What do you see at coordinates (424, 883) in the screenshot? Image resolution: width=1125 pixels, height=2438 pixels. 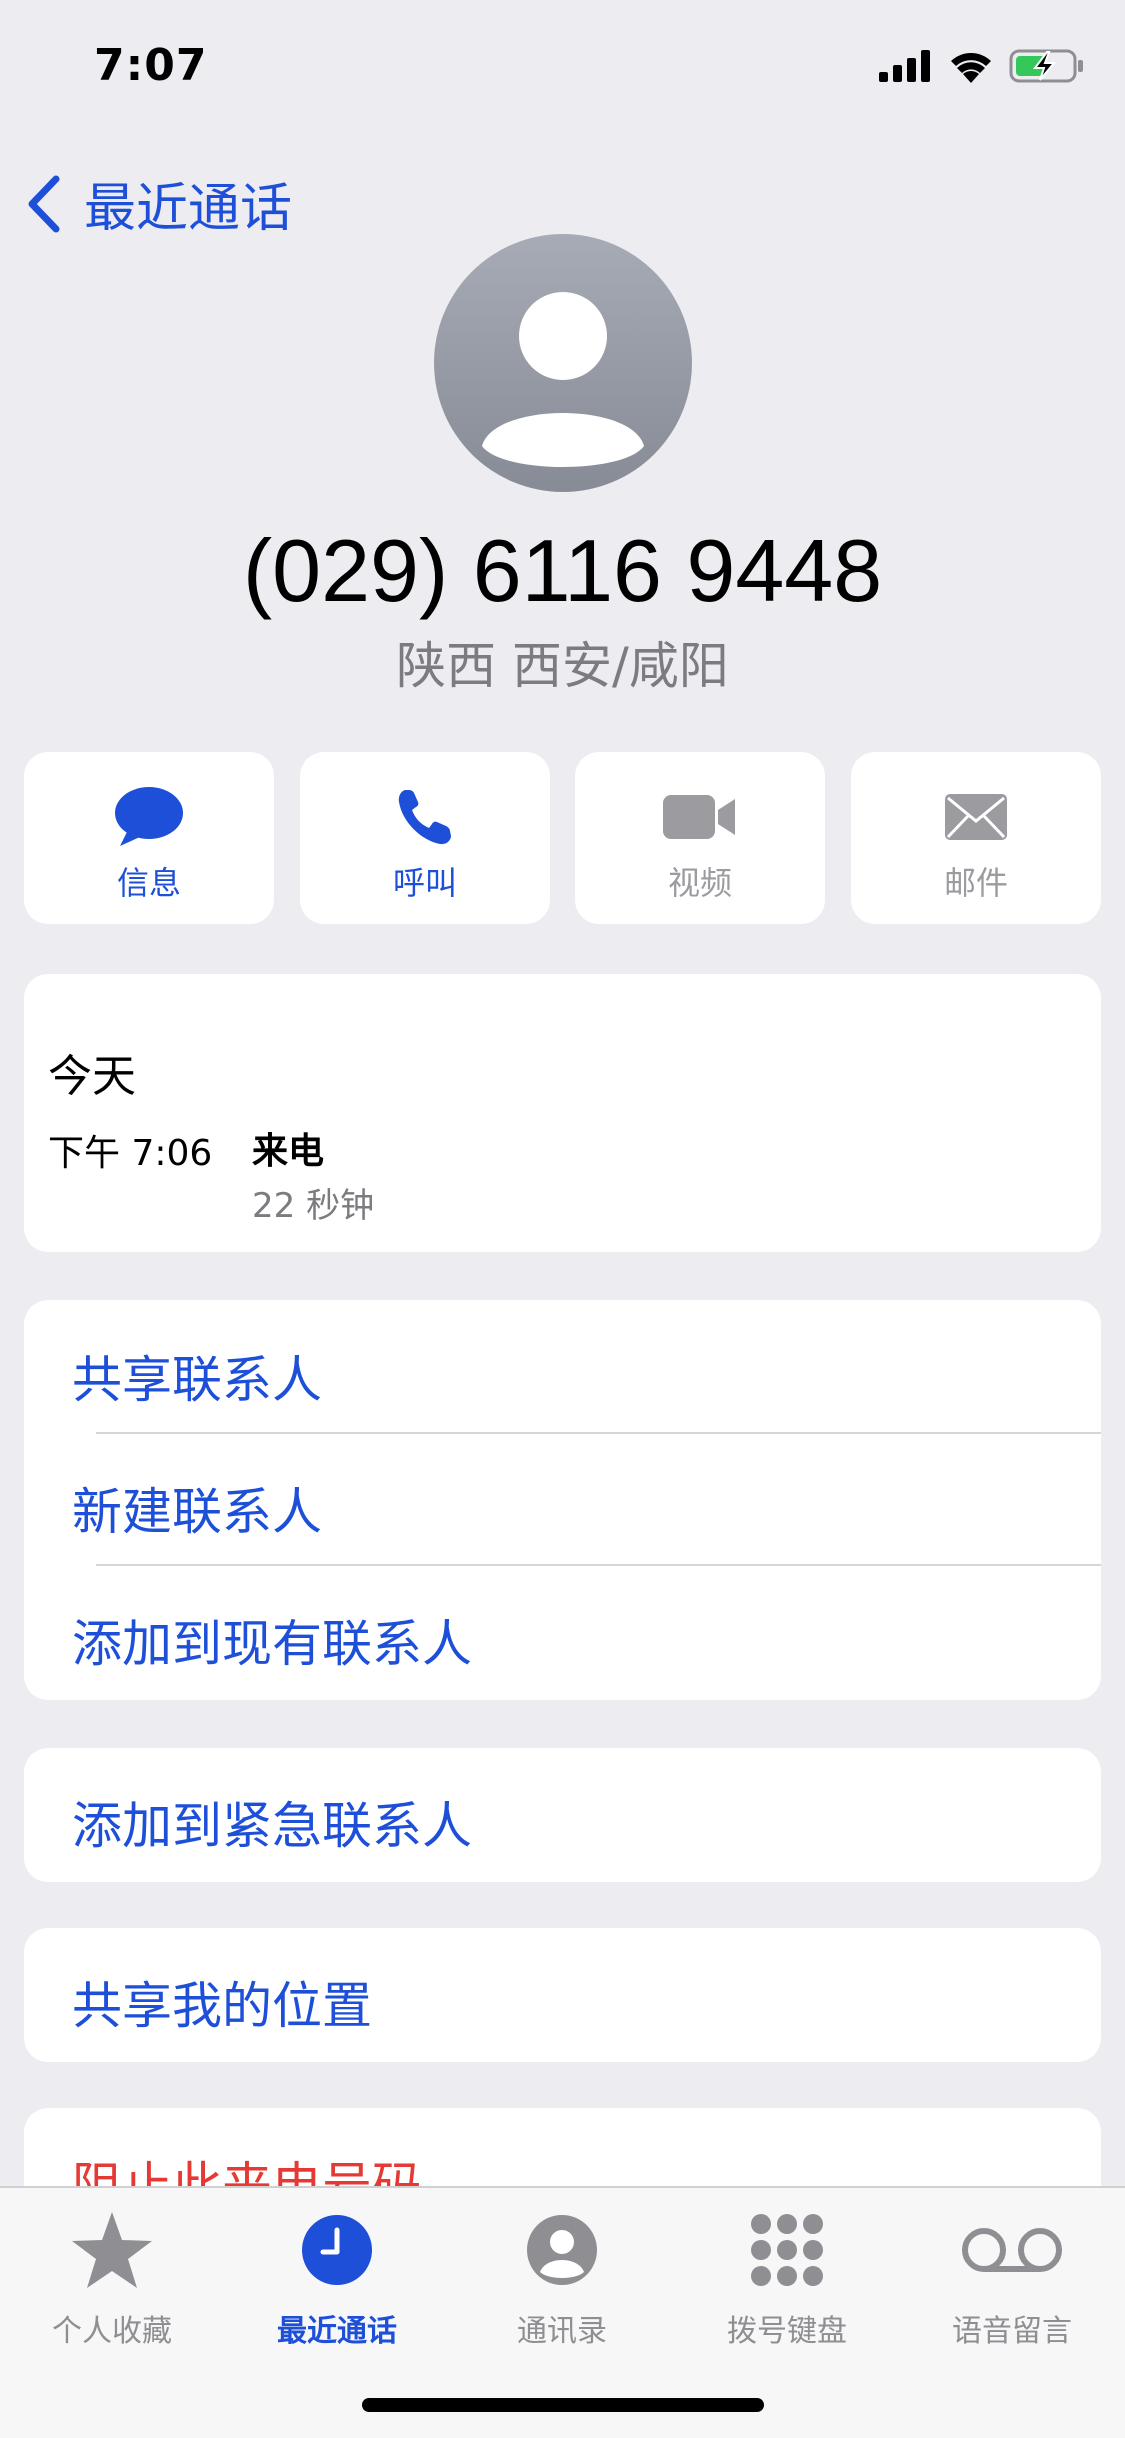 I see `call-button-label: 呼叫` at bounding box center [424, 883].